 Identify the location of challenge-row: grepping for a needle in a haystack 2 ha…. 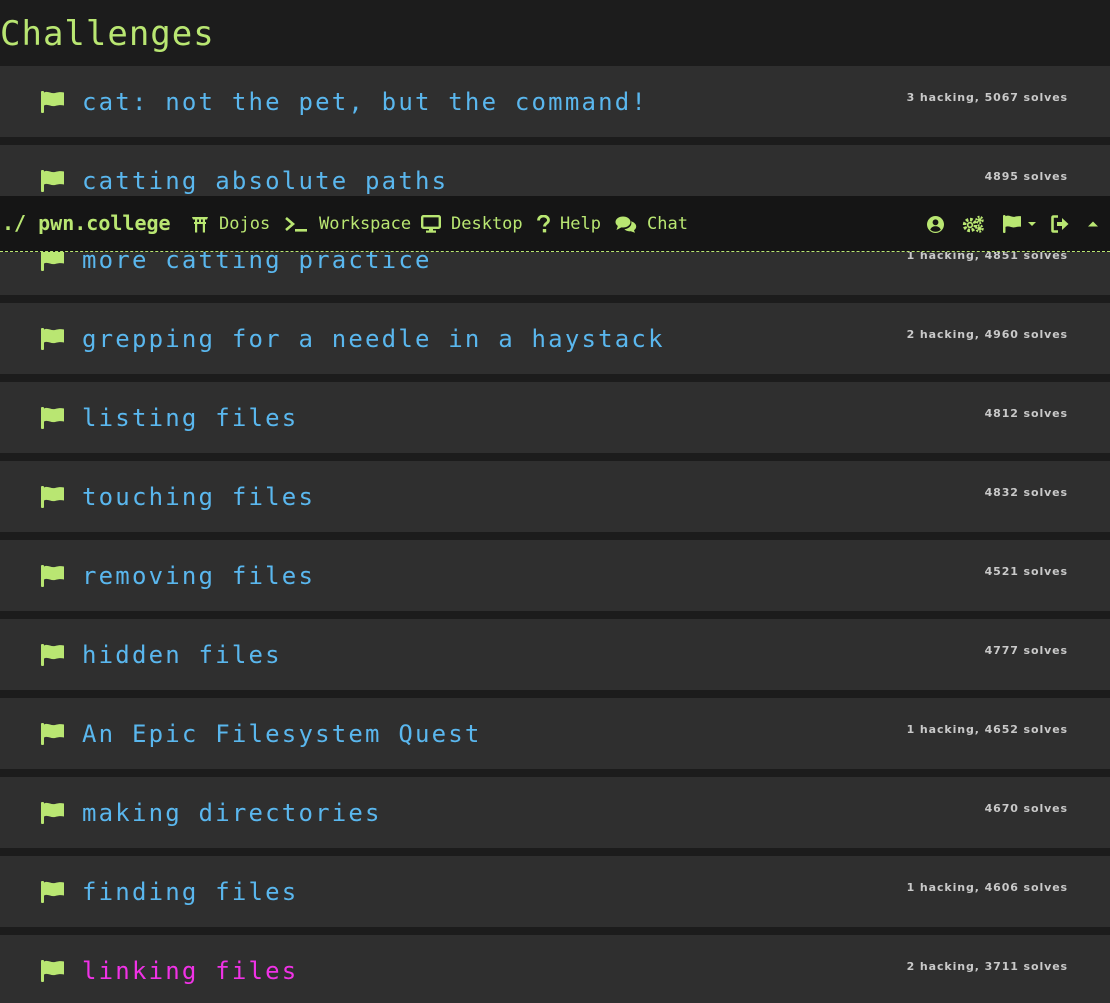
(555, 338).